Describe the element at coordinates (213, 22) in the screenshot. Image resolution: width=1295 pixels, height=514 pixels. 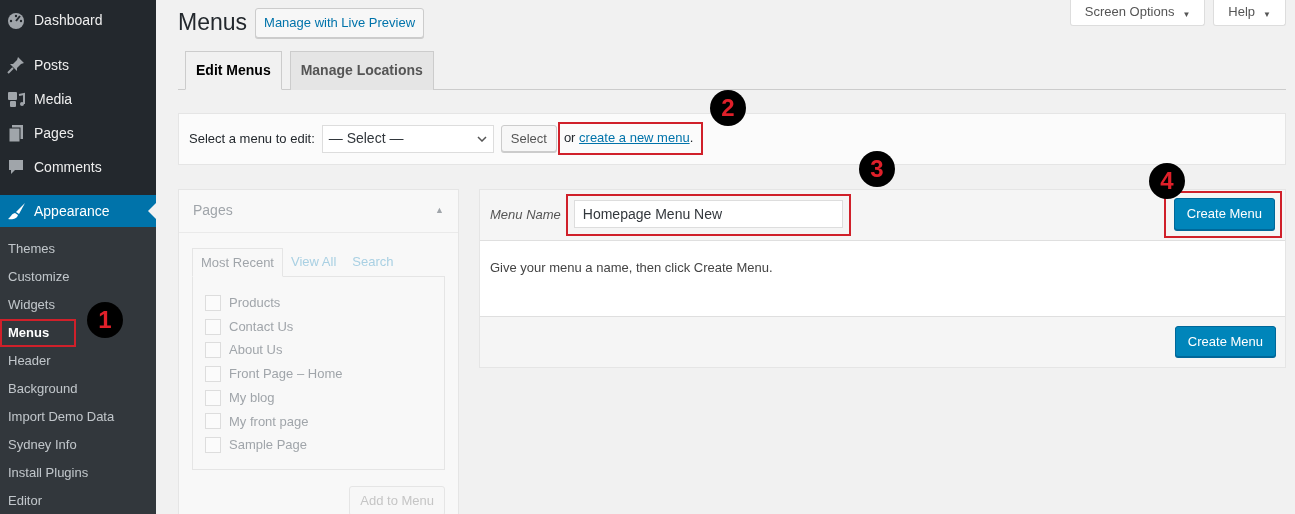
I see `page-title: Menus` at that location.